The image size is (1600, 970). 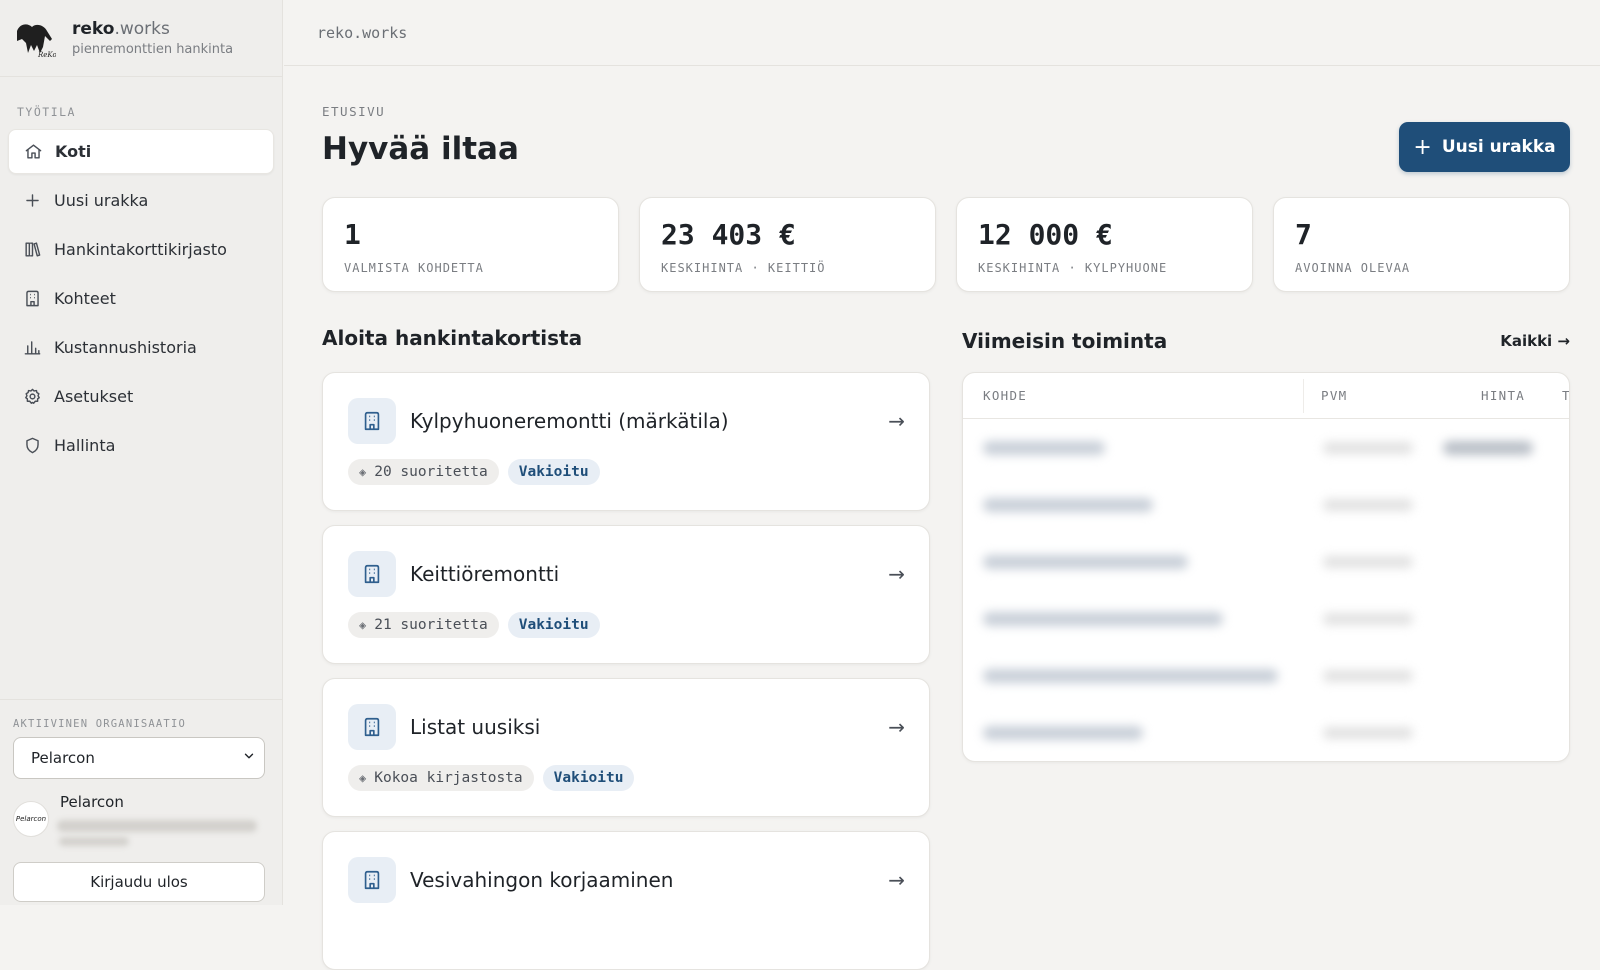 I want to click on sidebar-item-label: Hankintakorttikirjasto, so click(x=140, y=249).